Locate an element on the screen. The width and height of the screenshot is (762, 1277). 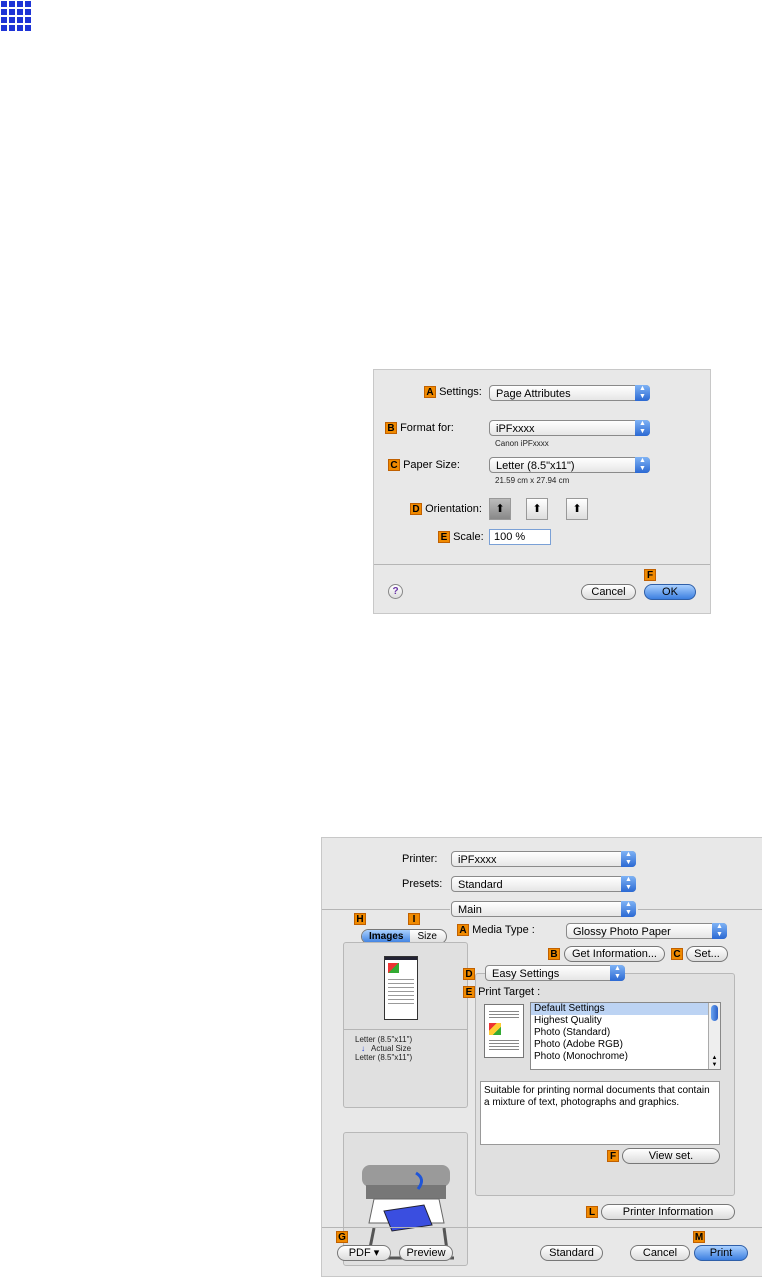
paper-size-popup: Letter (8.5"x11") ▲ ▼ is located at coordinates (569, 465).